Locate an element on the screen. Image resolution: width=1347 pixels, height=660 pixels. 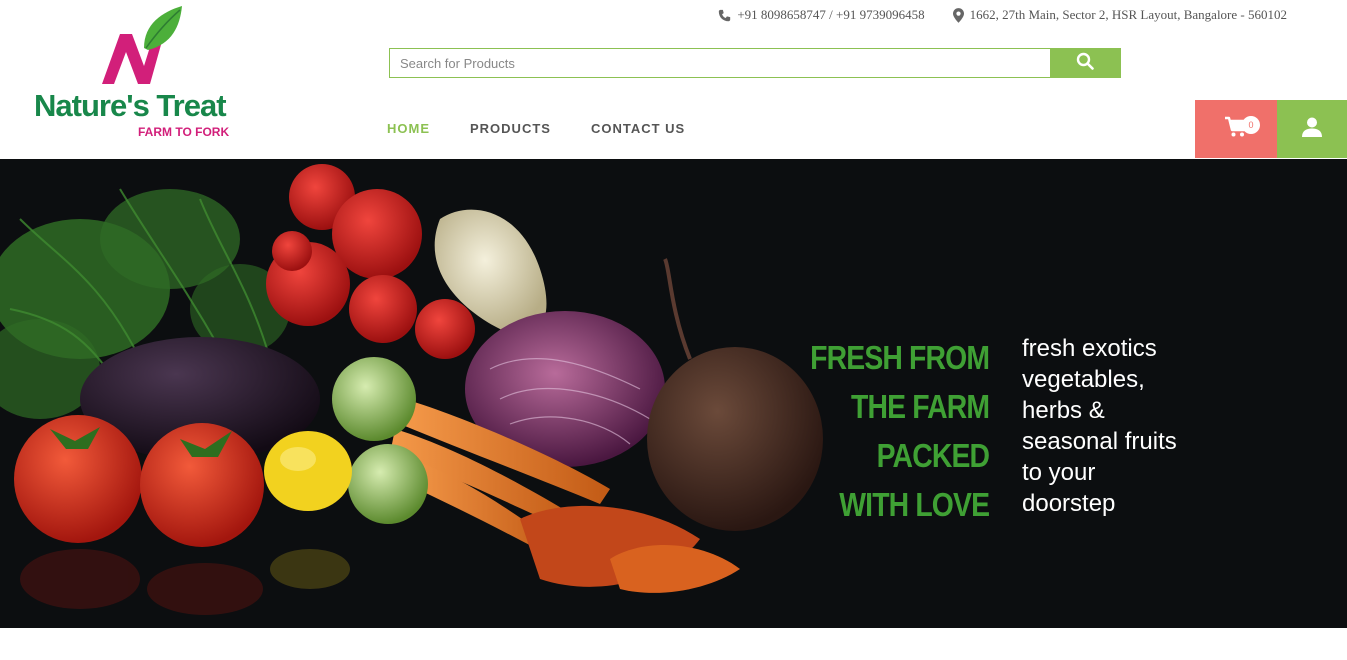
description-line: doorstep is located at coordinates (1069, 503).